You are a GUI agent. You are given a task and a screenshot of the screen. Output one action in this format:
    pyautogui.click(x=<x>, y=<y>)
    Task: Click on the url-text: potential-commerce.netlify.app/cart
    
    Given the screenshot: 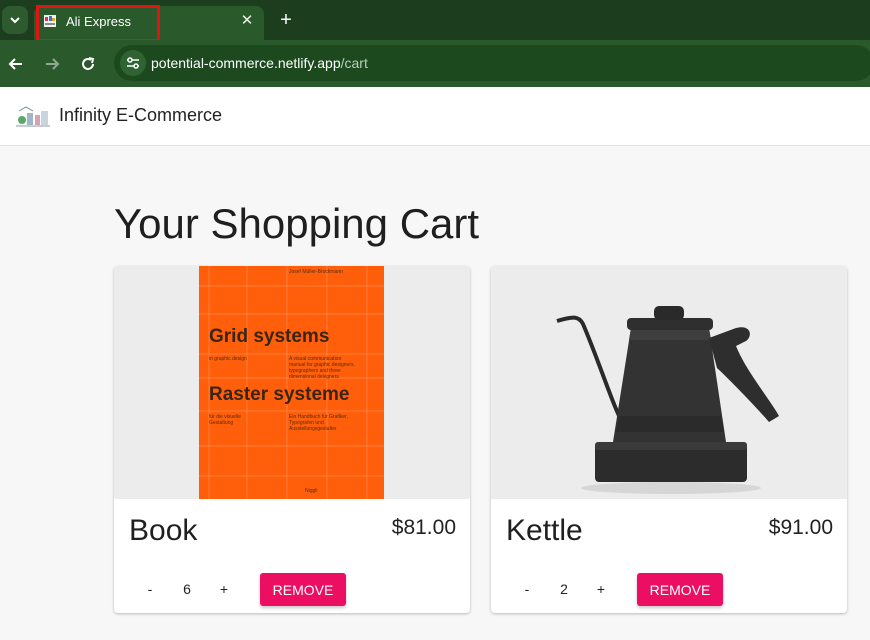 What is the action you would take?
    pyautogui.click(x=259, y=63)
    